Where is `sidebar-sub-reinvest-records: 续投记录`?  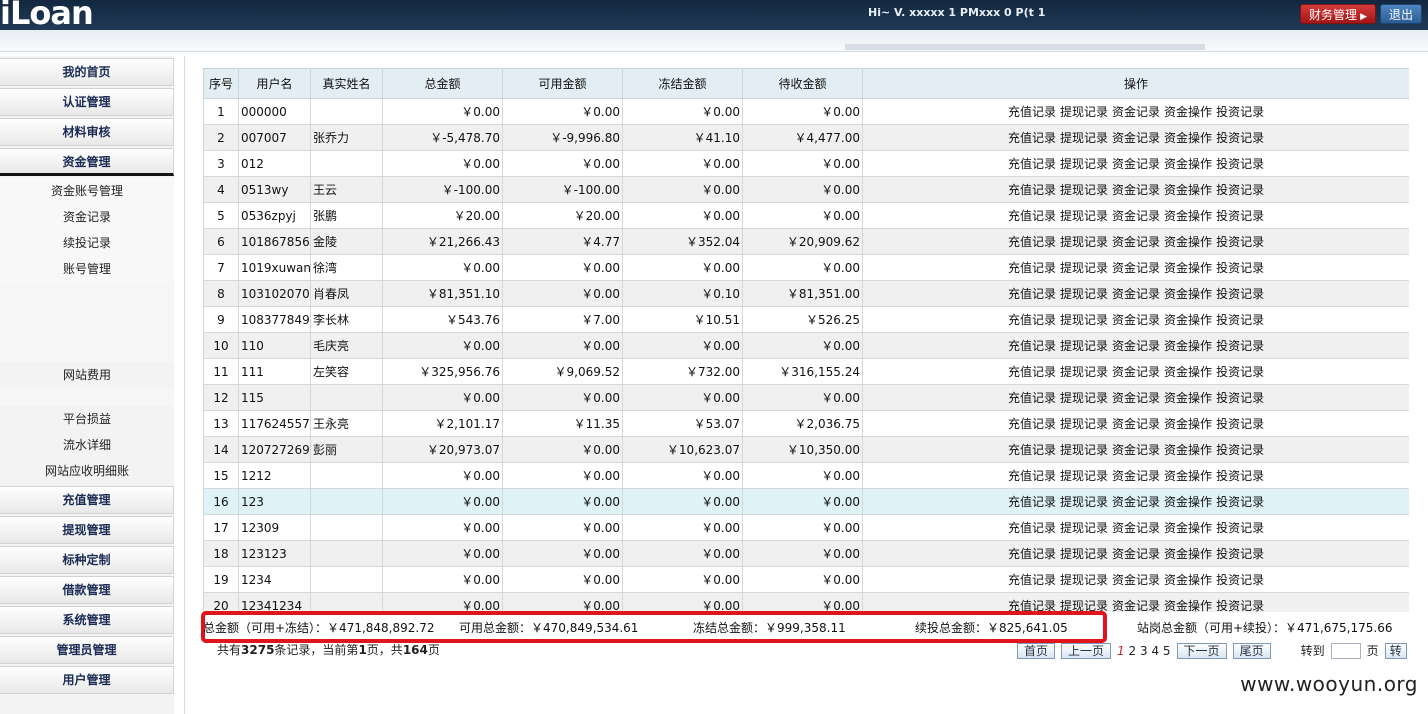
sidebar-sub-reinvest-records: 续投记录 is located at coordinates (87, 243).